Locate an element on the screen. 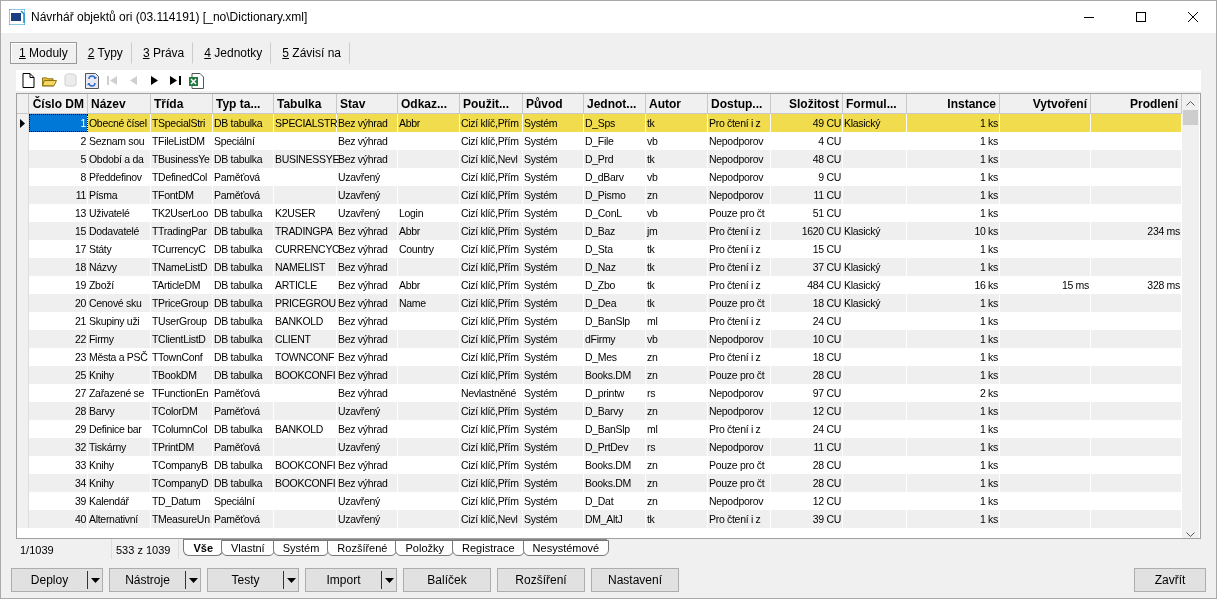 This screenshot has width=1217, height=599. close-icon is located at coordinates (1193, 17).